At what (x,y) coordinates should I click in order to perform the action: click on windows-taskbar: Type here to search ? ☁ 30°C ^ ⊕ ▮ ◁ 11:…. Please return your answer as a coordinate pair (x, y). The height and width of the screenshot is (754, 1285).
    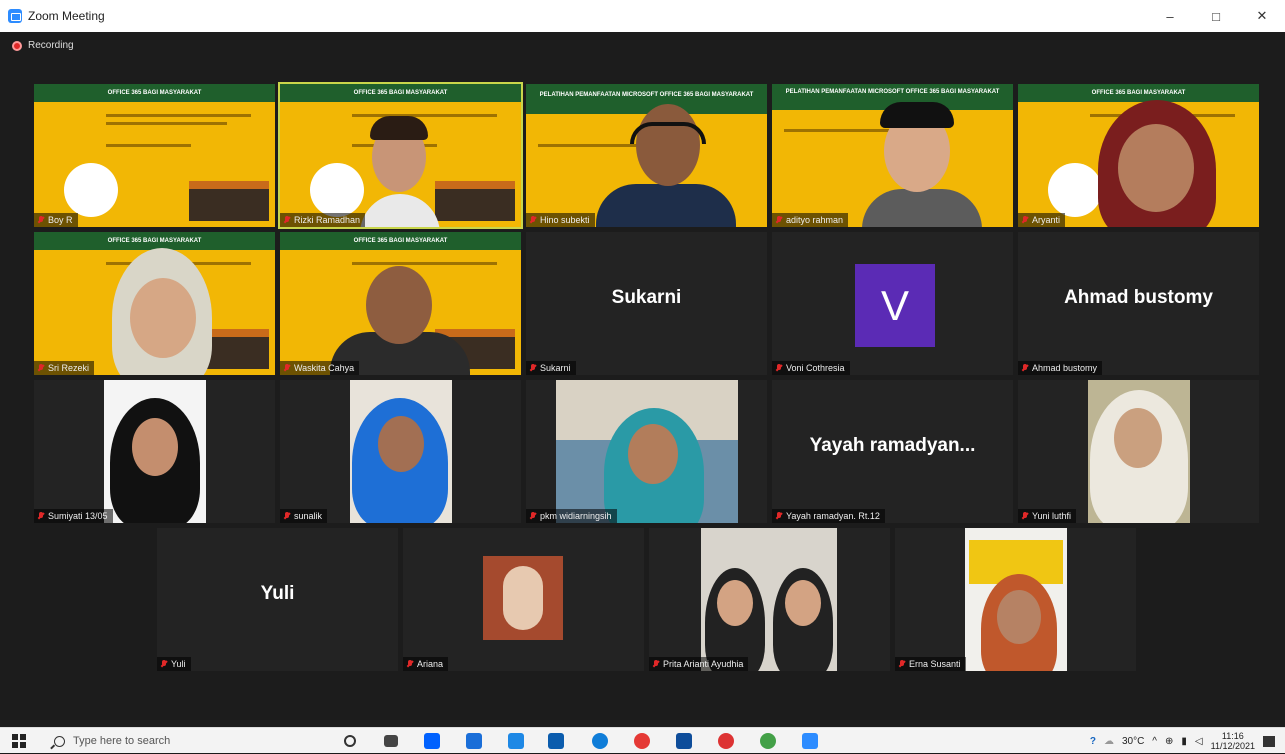
    Looking at the image, I should click on (642, 740).